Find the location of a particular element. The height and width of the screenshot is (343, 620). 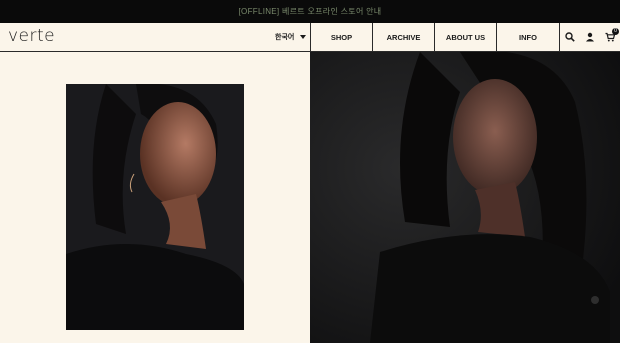

nav-archive-label: ARCHIVE is located at coordinates (403, 37).